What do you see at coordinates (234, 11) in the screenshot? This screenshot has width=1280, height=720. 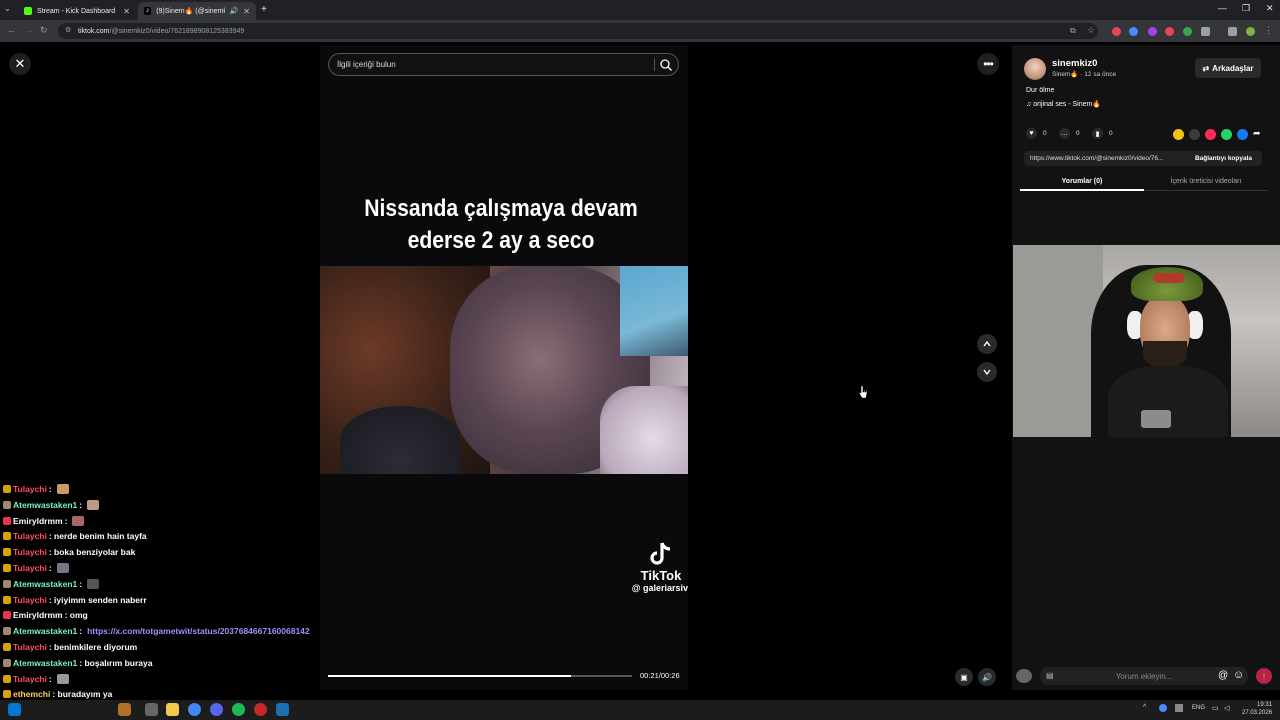 I see `speaker-icon: 🔊` at bounding box center [234, 11].